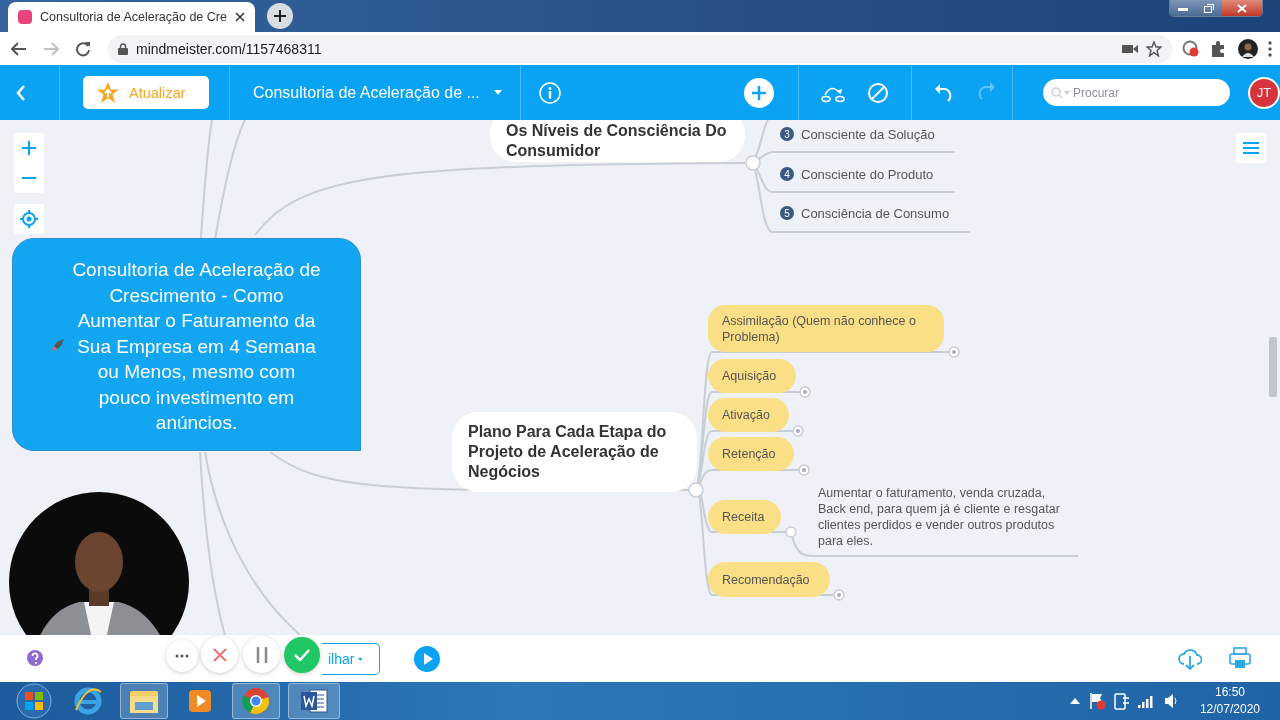 The width and height of the screenshot is (1280, 720). I want to click on cancel-button, so click(219, 654).